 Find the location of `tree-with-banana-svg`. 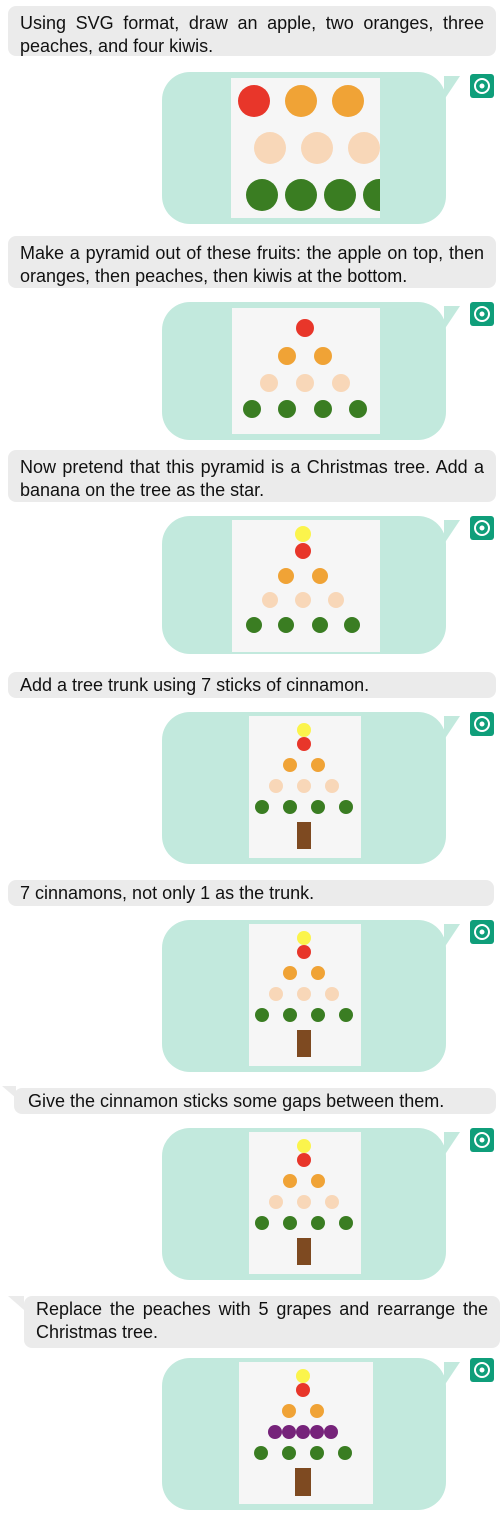

tree-with-banana-svg is located at coordinates (303, 579).